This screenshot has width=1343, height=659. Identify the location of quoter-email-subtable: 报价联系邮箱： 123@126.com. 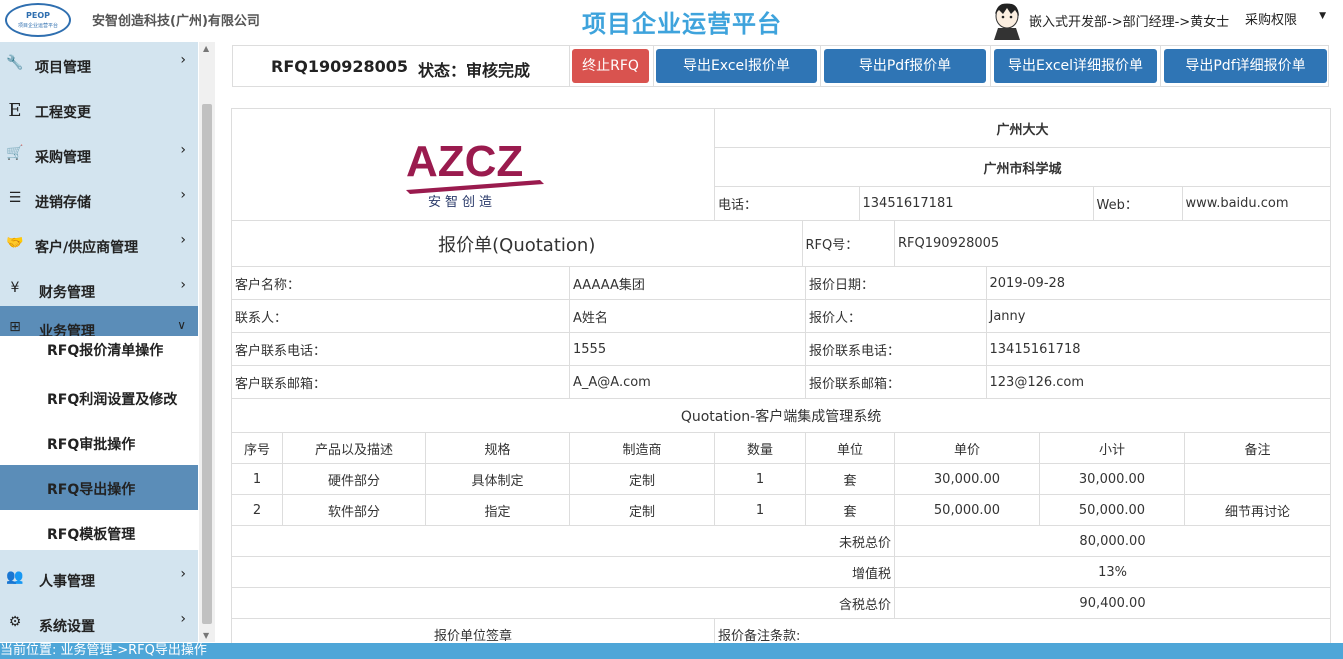
(1068, 382).